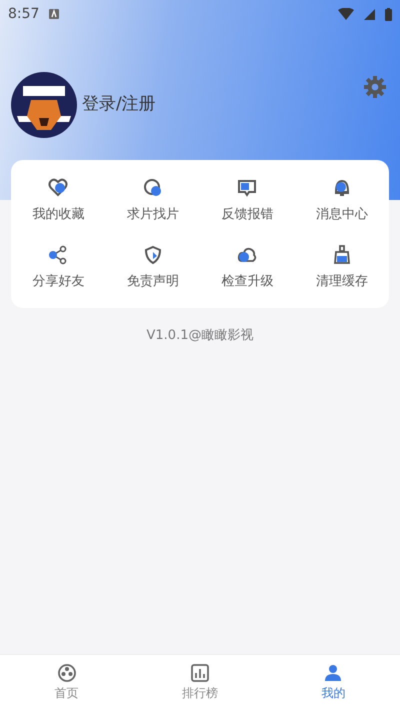 This screenshot has height=711, width=400. What do you see at coordinates (342, 214) in the screenshot?
I see `menu-item: 消息中心` at bounding box center [342, 214].